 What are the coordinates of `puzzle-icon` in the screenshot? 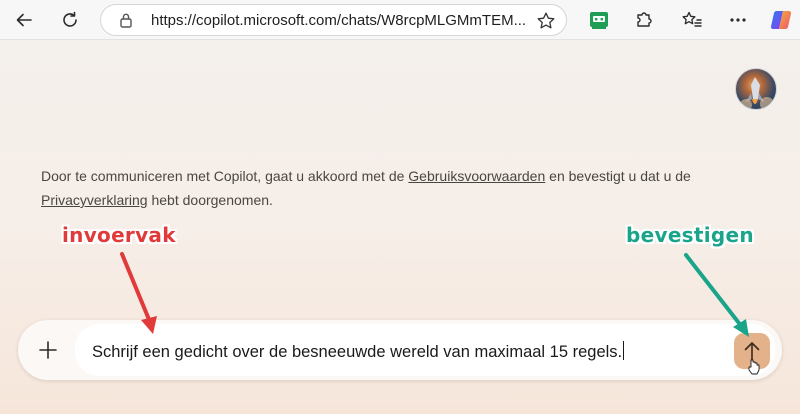 It's located at (644, 20).